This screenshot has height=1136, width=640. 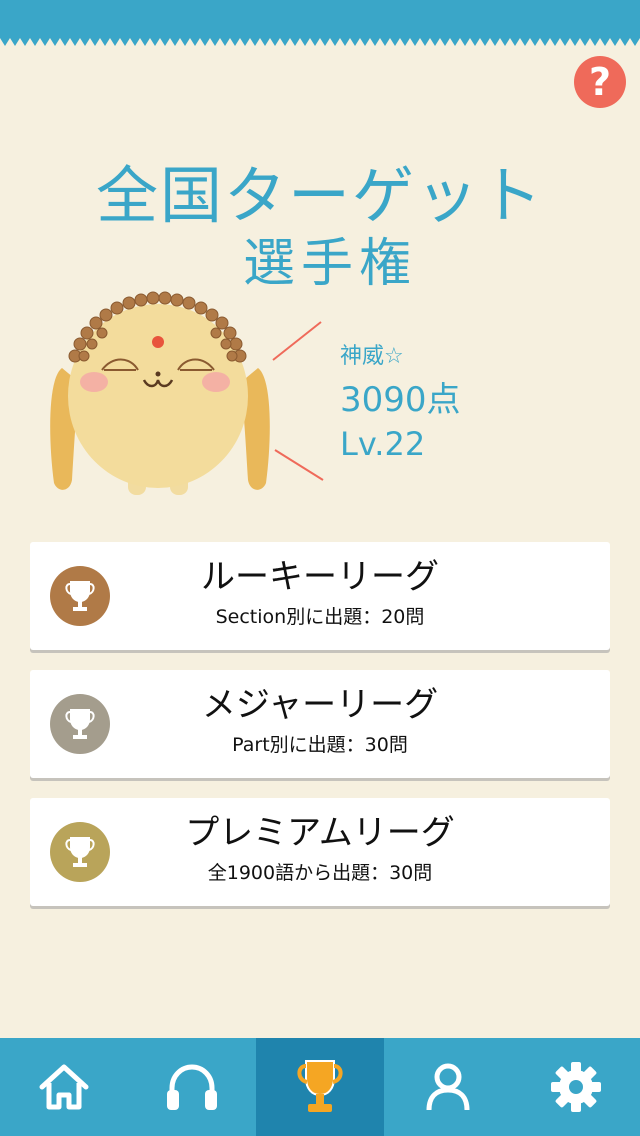 I want to click on trophy-icon, so click(x=320, y=1086).